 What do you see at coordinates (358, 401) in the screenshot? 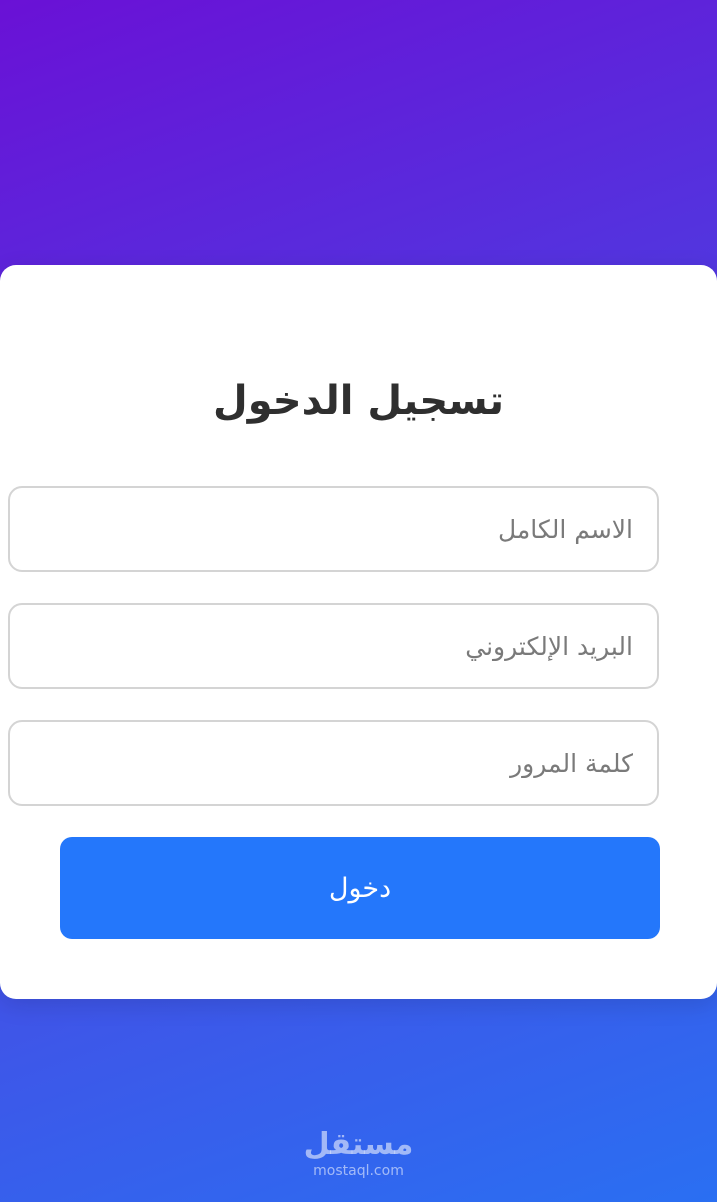
I see `page-title: تسجيل الدخول` at bounding box center [358, 401].